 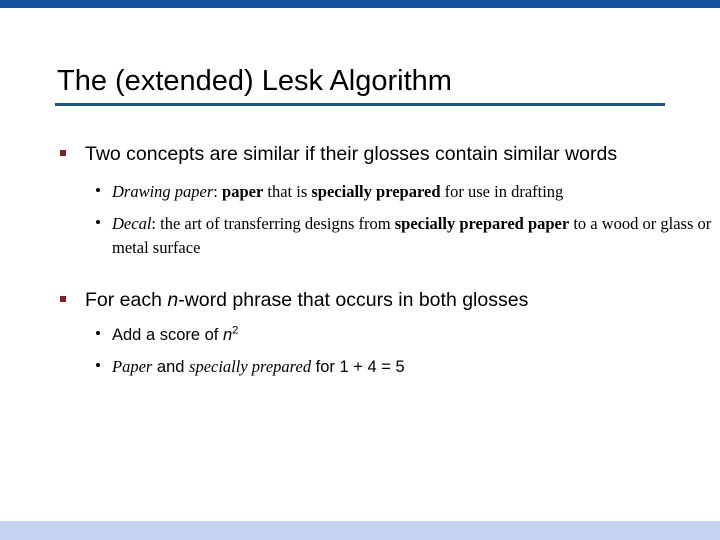 What do you see at coordinates (502, 191) in the screenshot?
I see `gloss-text-tail: for use in drafting` at bounding box center [502, 191].